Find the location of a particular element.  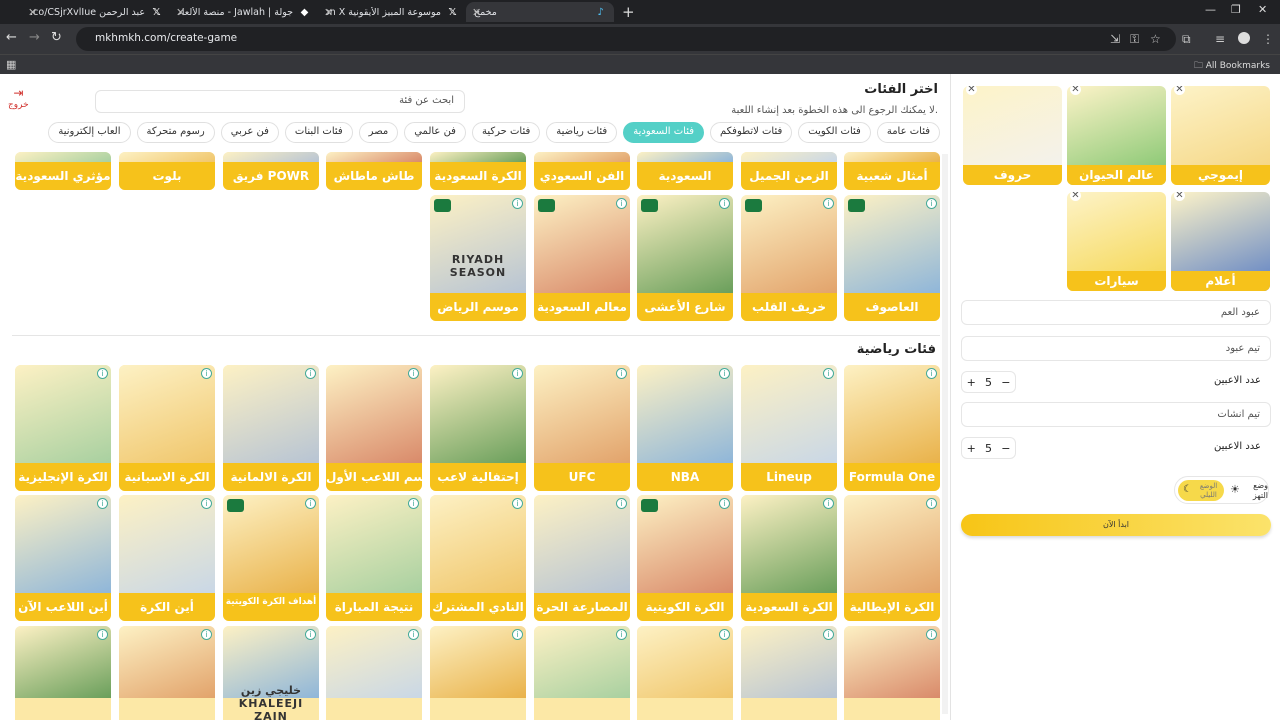

address-bar: mkhmkh.com/create-game ⇲ ⚿ ☆ is located at coordinates (626, 39).